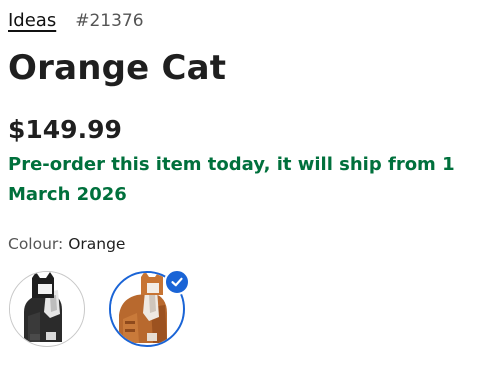 Image resolution: width=488 pixels, height=365 pixels. I want to click on item-number: #21376, so click(109, 21).